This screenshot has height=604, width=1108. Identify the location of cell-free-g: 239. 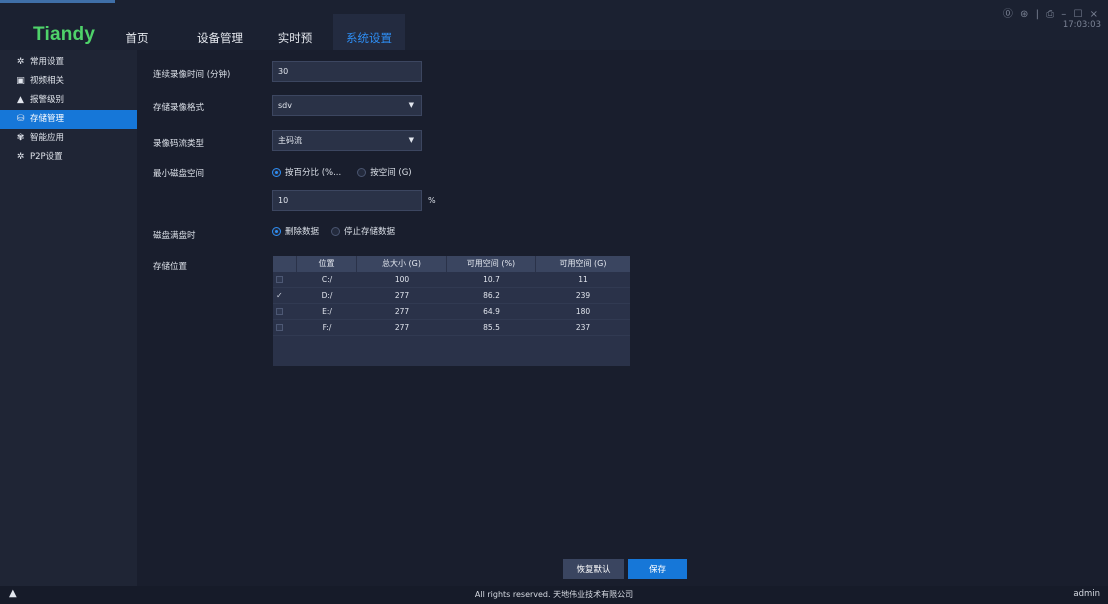
(583, 295).